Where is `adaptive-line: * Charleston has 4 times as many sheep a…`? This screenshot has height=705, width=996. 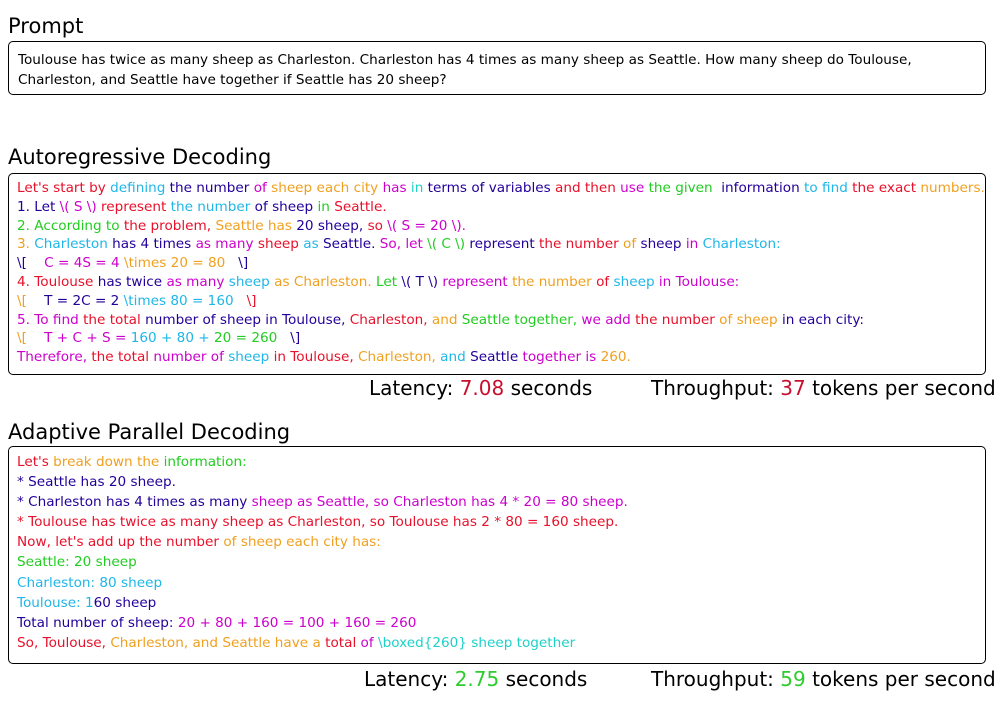 adaptive-line: * Charleston has 4 times as many sheep a… is located at coordinates (497, 502).